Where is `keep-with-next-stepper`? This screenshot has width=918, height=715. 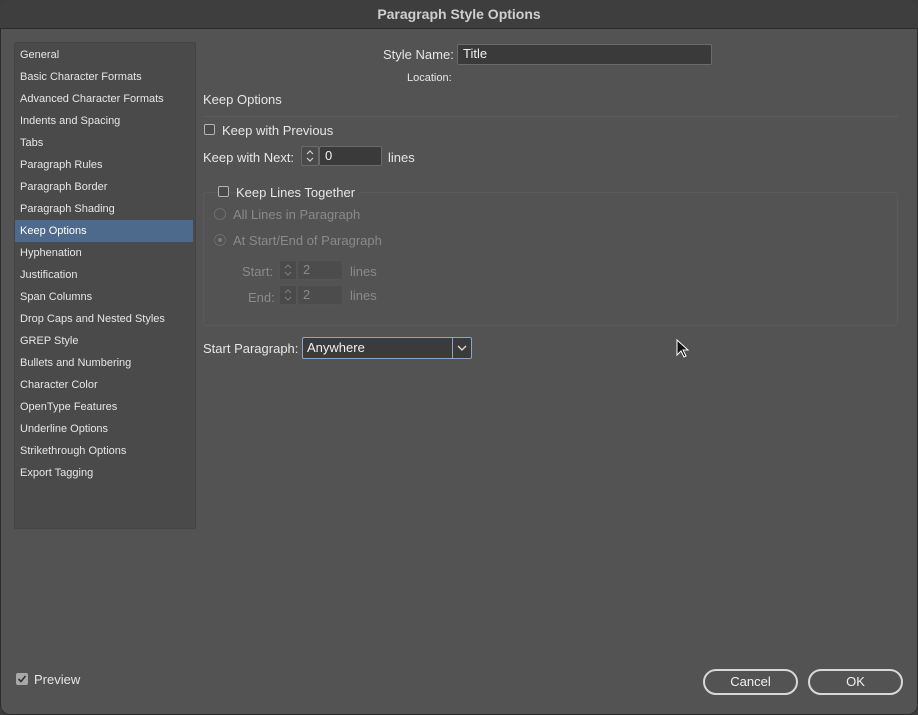
keep-with-next-stepper is located at coordinates (310, 156).